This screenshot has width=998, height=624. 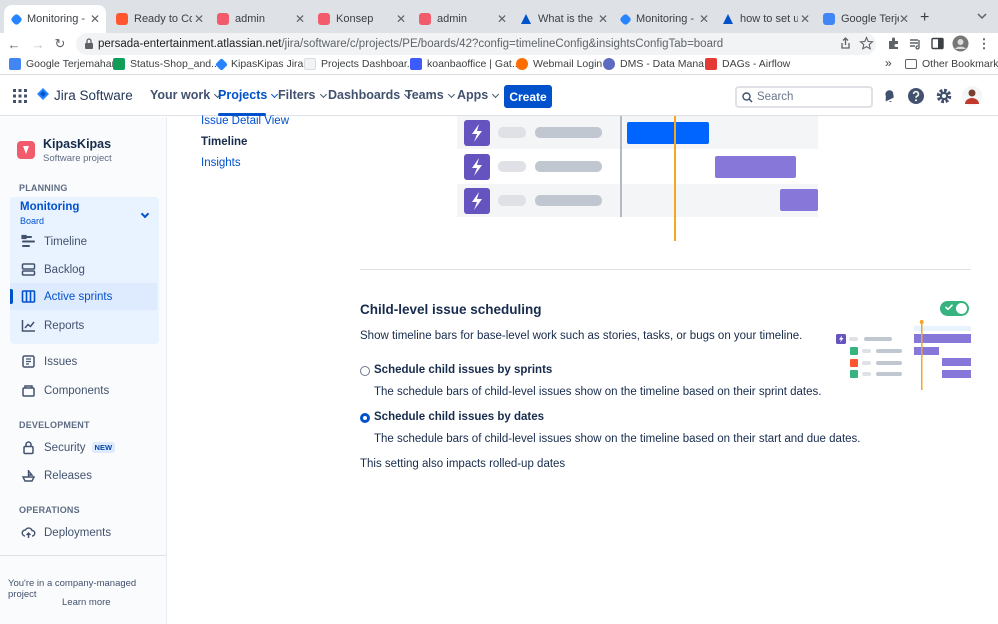 What do you see at coordinates (982, 16) in the screenshot?
I see `tab-search-icon` at bounding box center [982, 16].